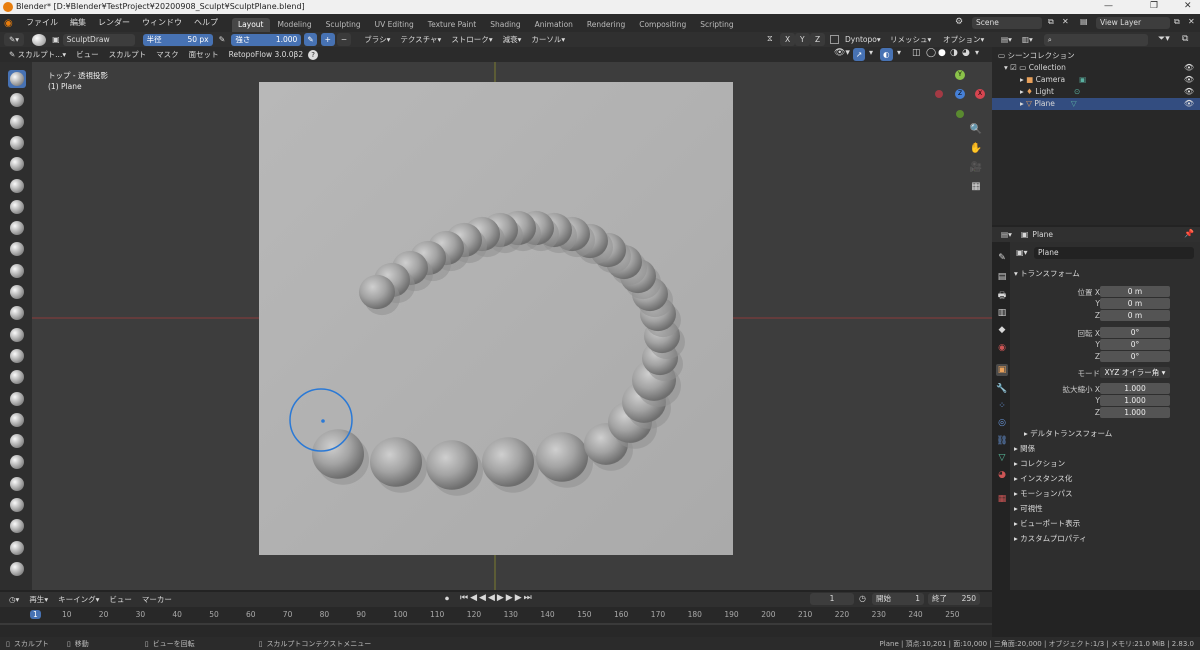  What do you see at coordinates (1188, 6) in the screenshot?
I see `close-button: ✕` at bounding box center [1188, 6].